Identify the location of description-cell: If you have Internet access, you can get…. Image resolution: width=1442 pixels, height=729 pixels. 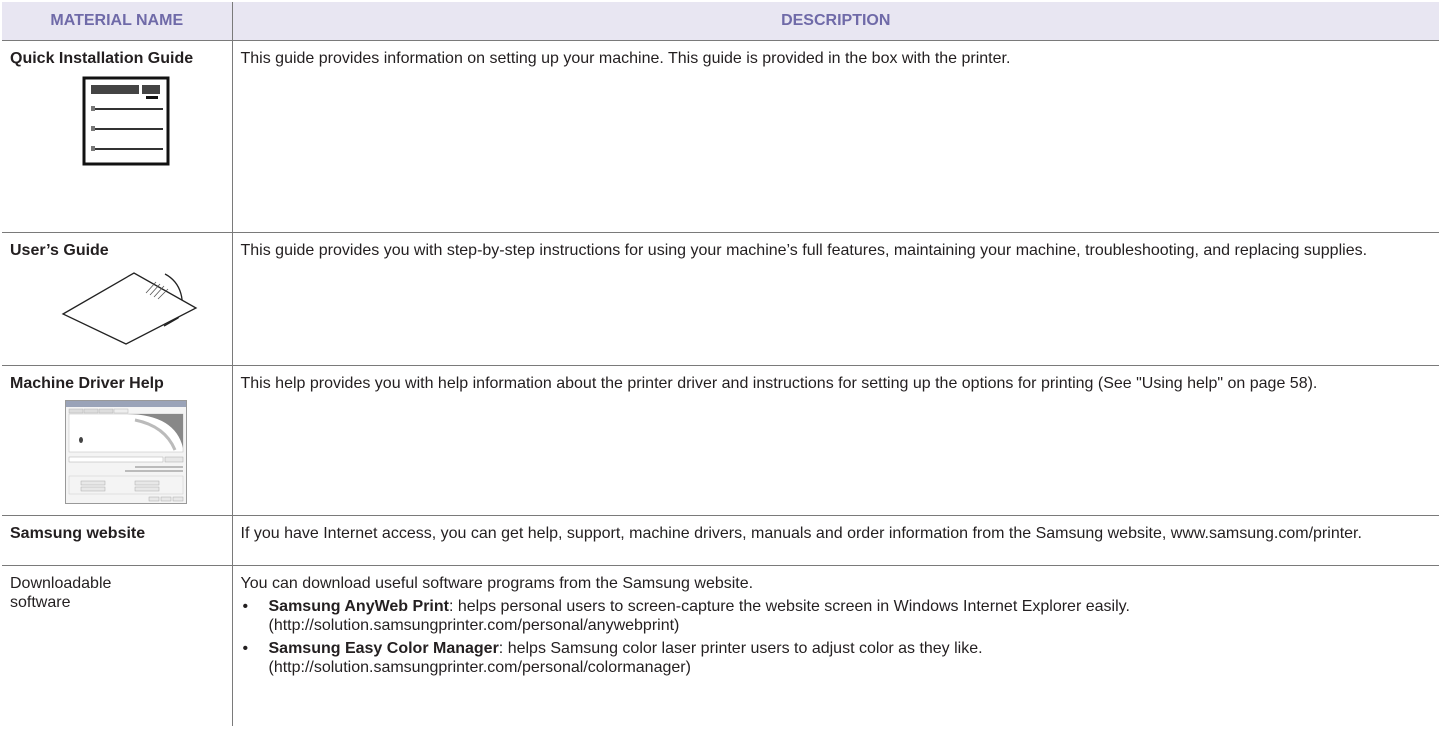
(835, 540).